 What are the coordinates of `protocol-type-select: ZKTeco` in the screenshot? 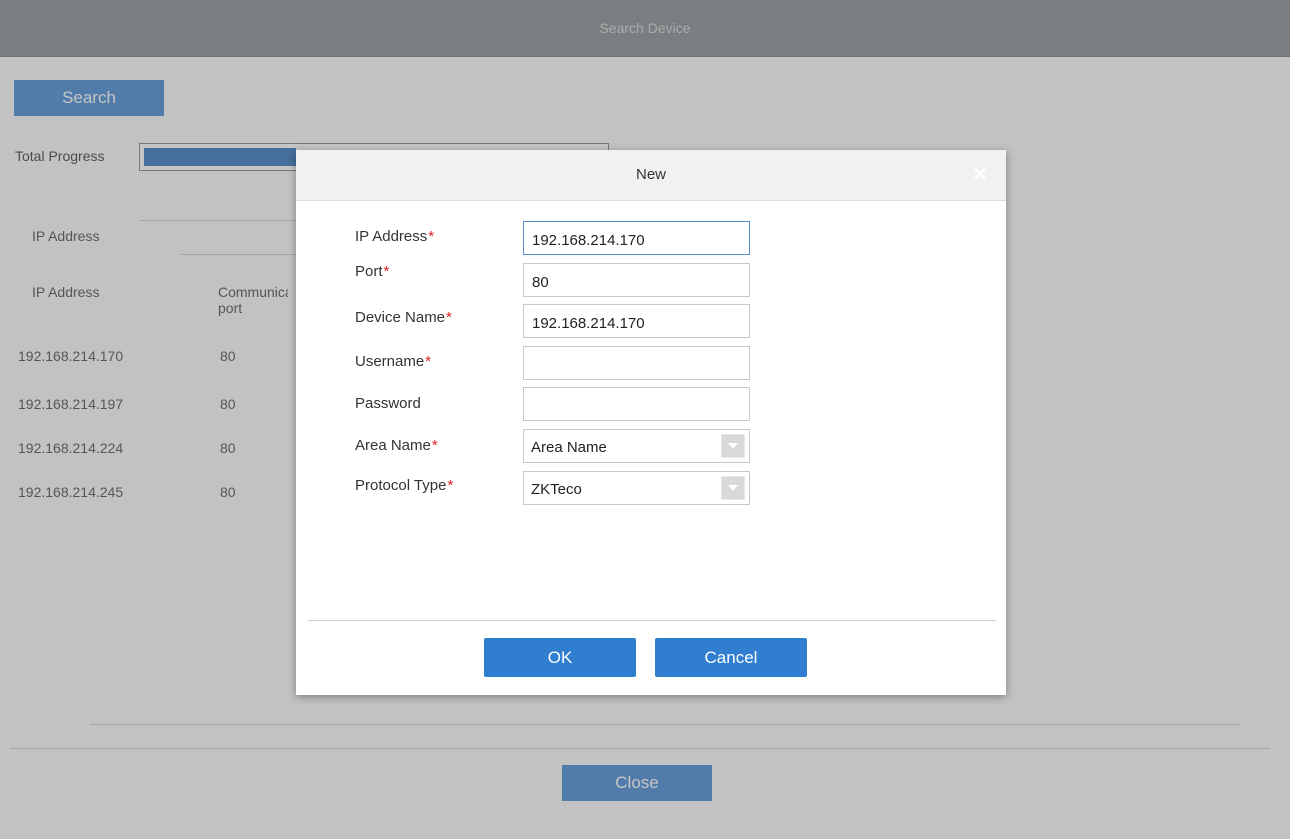 It's located at (636, 488).